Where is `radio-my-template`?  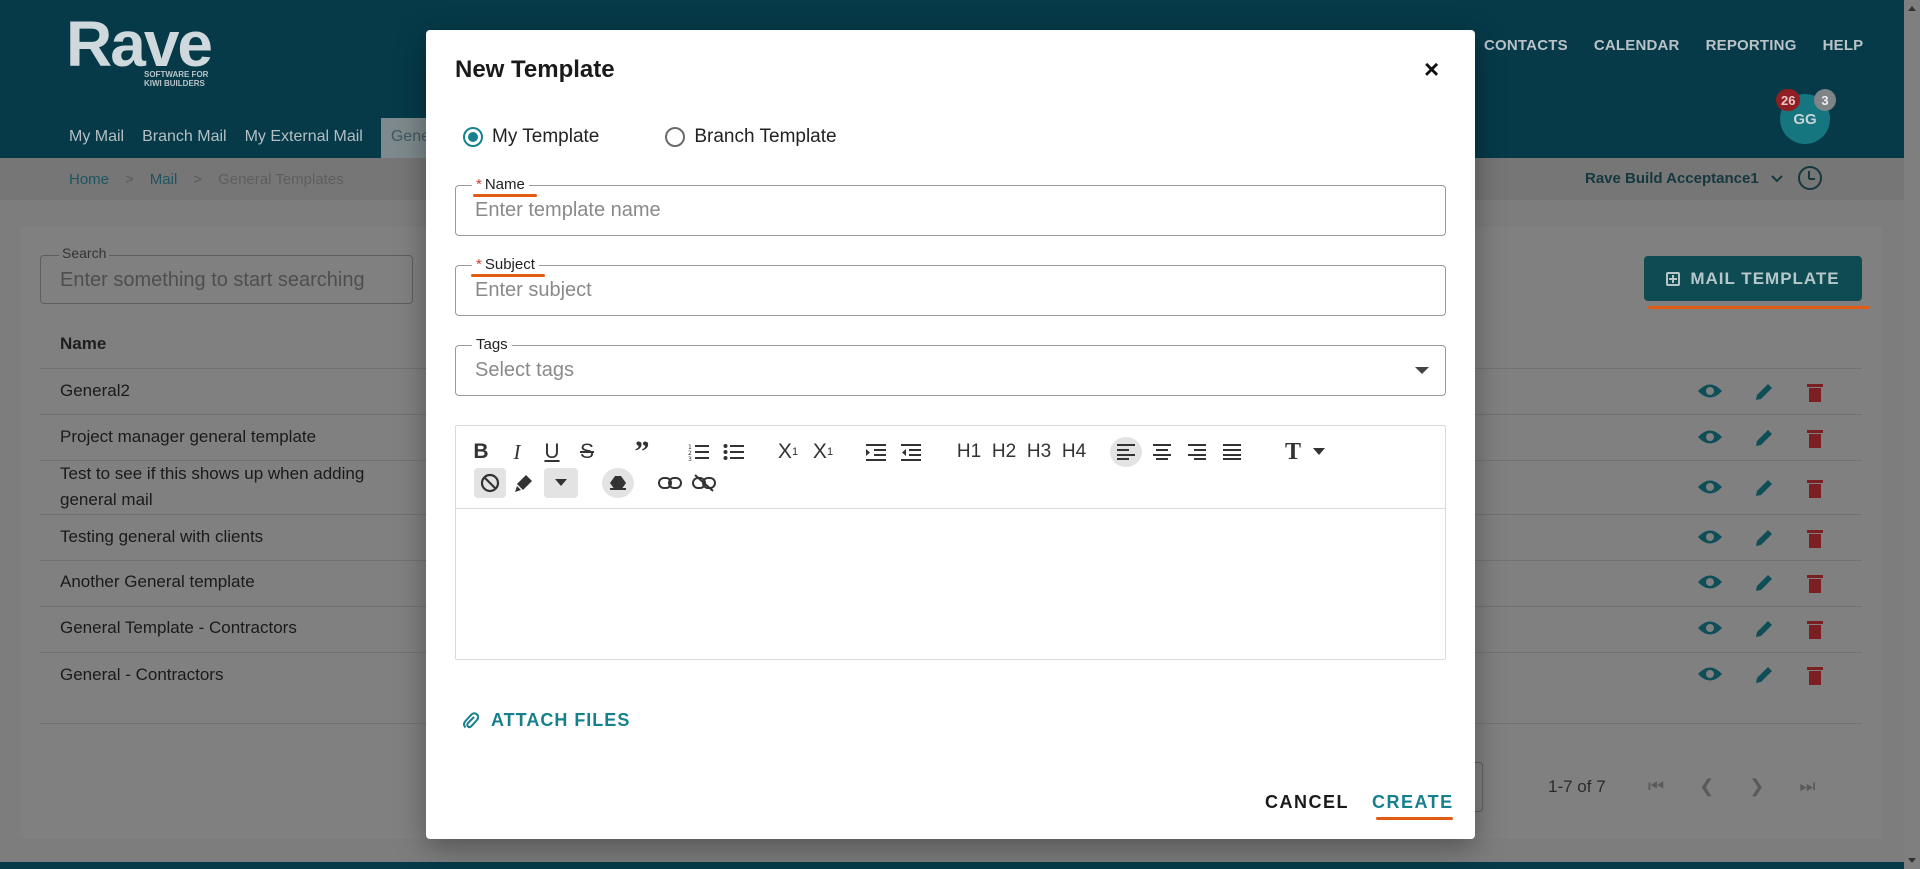
radio-my-template is located at coordinates (473, 137).